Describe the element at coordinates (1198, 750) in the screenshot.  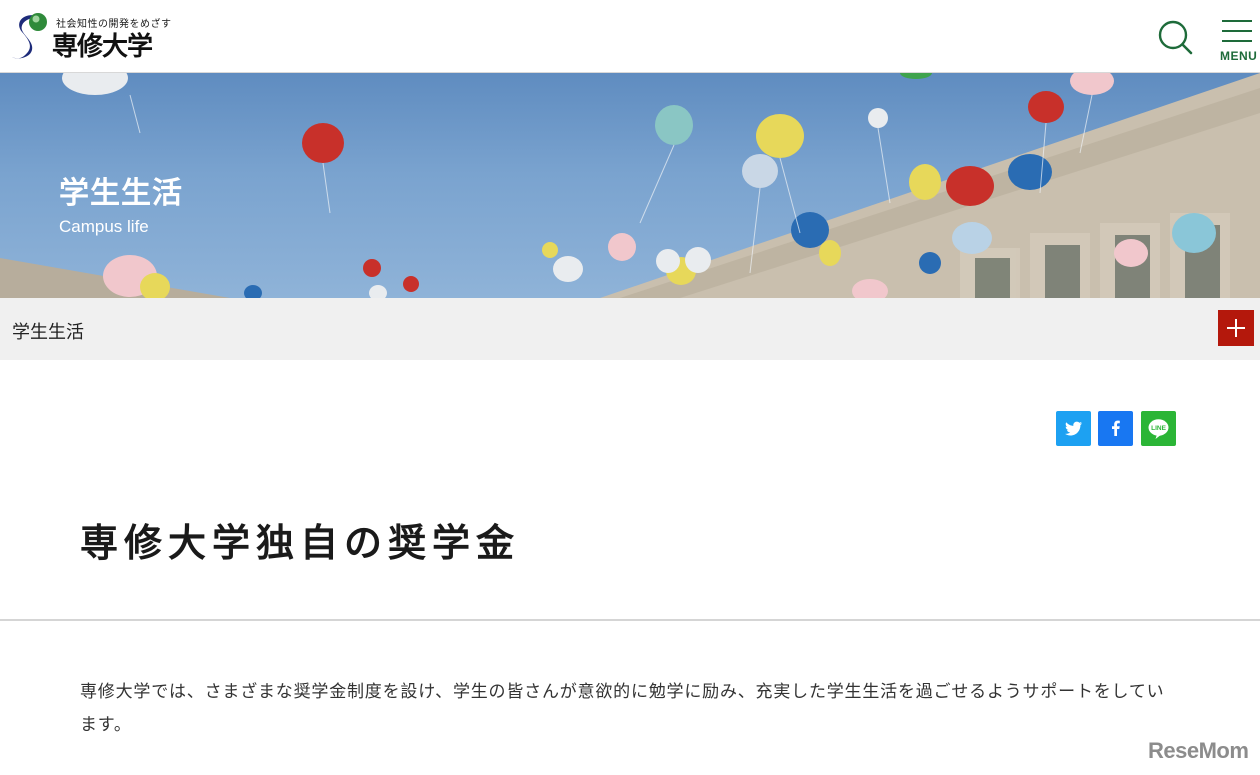
I see `resemom-watermark: ReseMom` at that location.